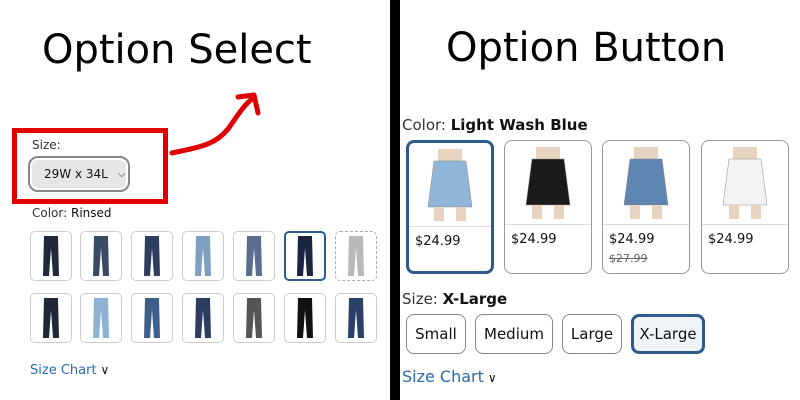 This screenshot has width=800, height=400. Describe the element at coordinates (121, 174) in the screenshot. I see `chevron-down-icon: ⌵` at that location.